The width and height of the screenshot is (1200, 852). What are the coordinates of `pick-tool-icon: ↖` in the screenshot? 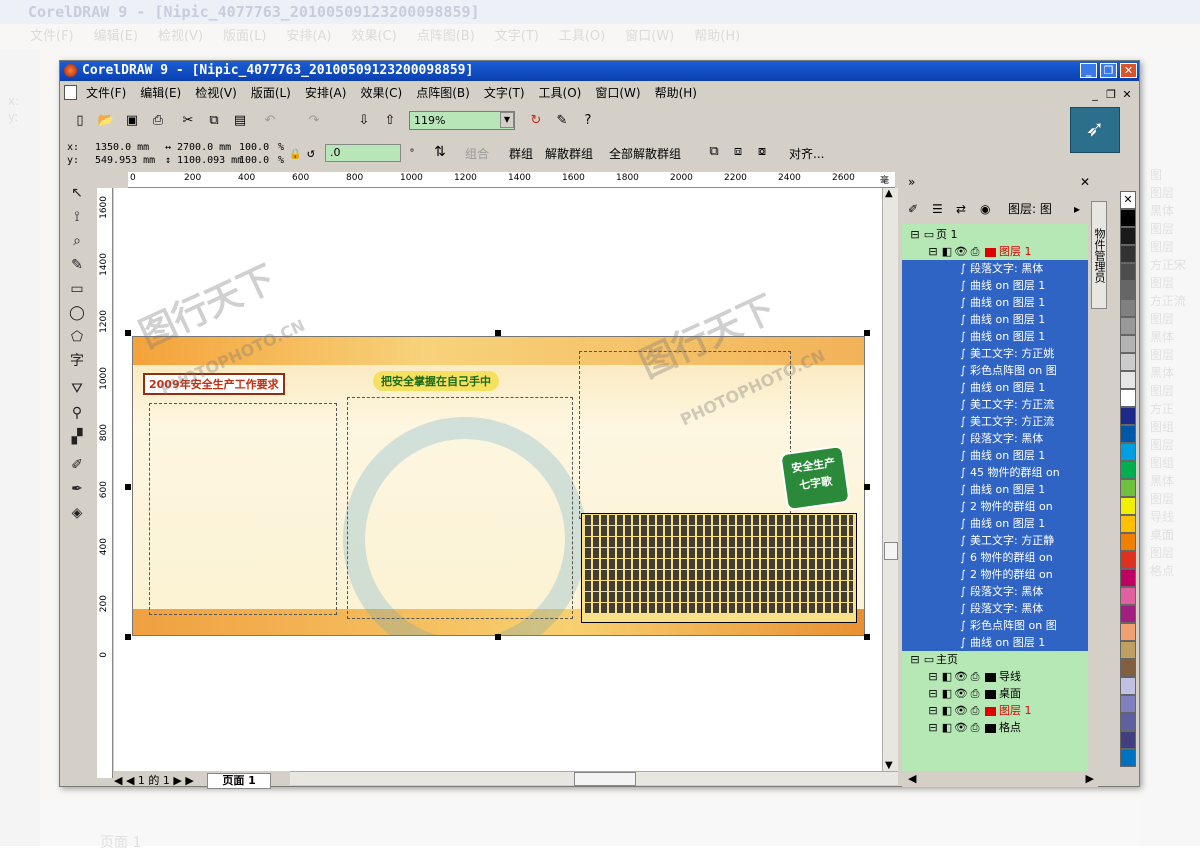 It's located at (77, 193).